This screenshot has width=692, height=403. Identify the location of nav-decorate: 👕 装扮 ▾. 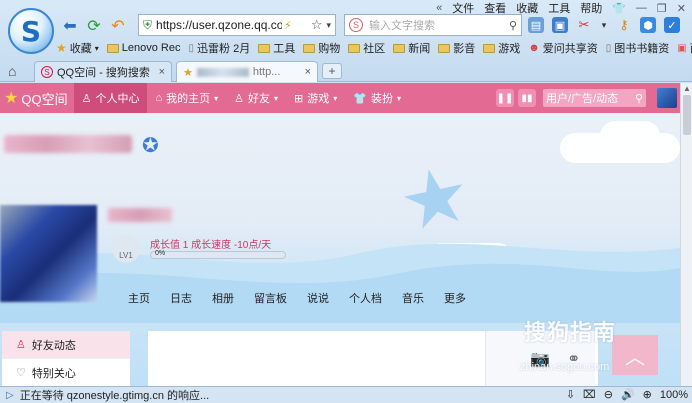
(377, 98).